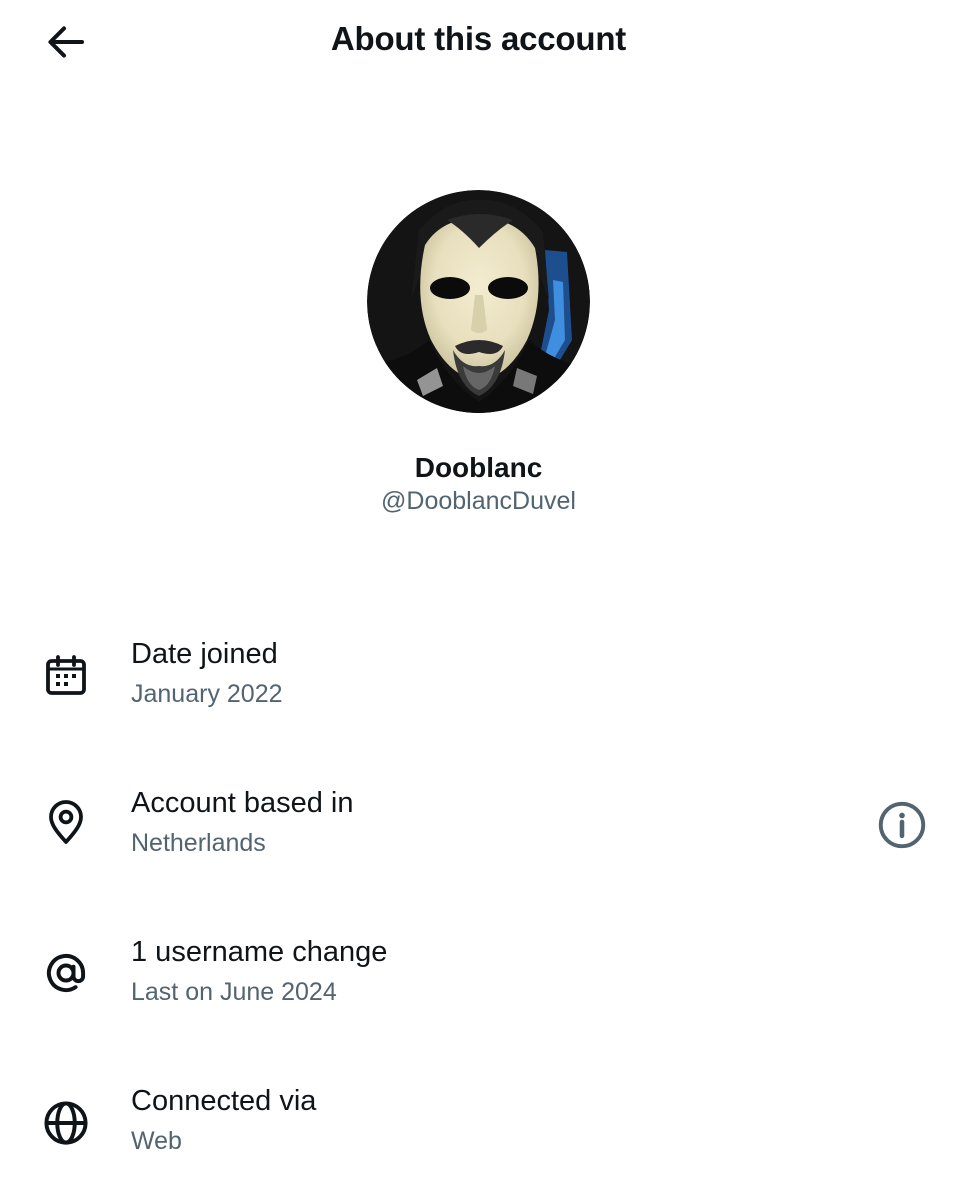  I want to click on username-change-value: Last on June 2024, so click(234, 992).